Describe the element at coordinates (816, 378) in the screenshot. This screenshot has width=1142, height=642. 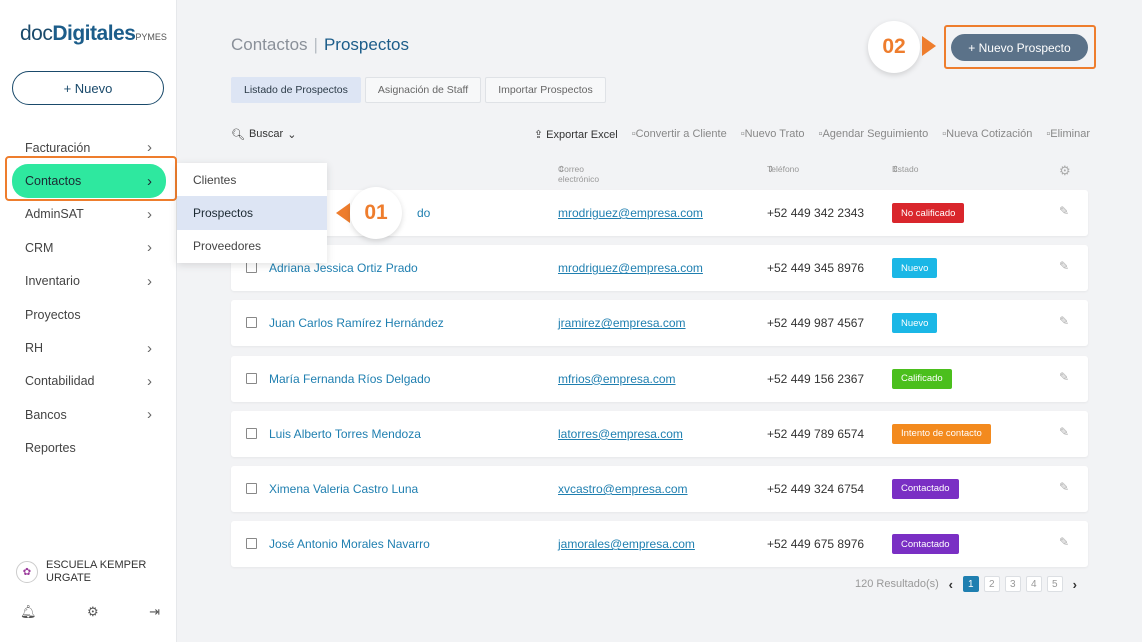
I see `prospect-phone: +52 449 156 2367` at that location.